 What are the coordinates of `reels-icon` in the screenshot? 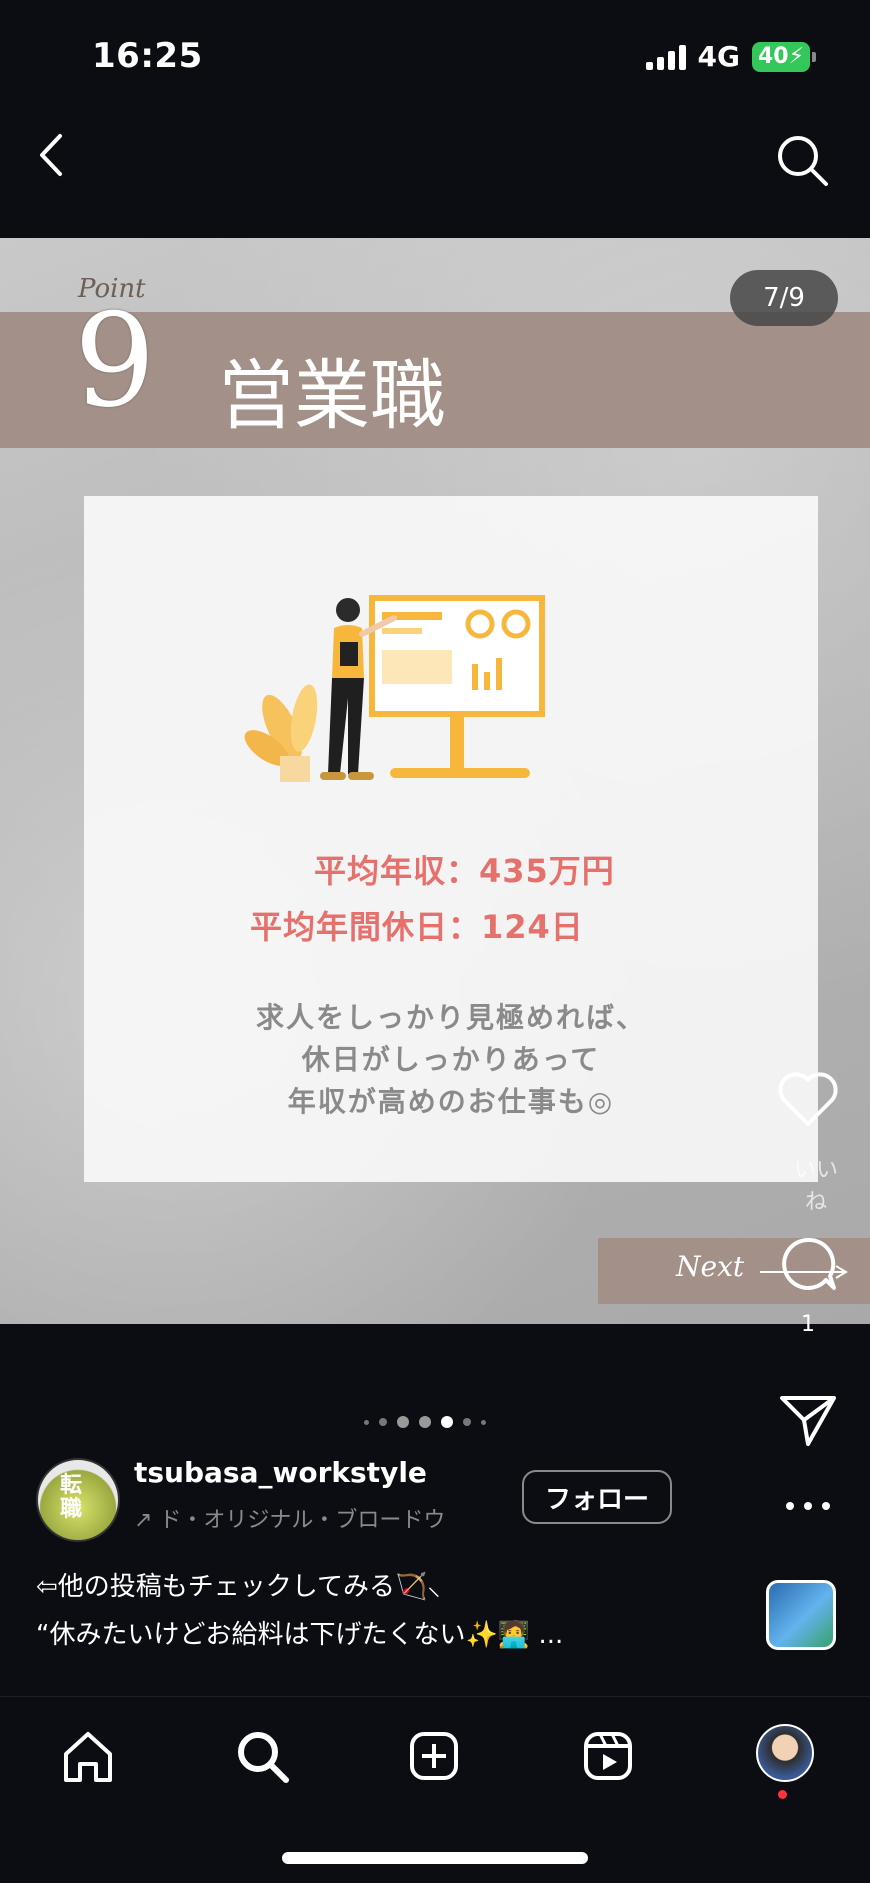 It's located at (608, 1756).